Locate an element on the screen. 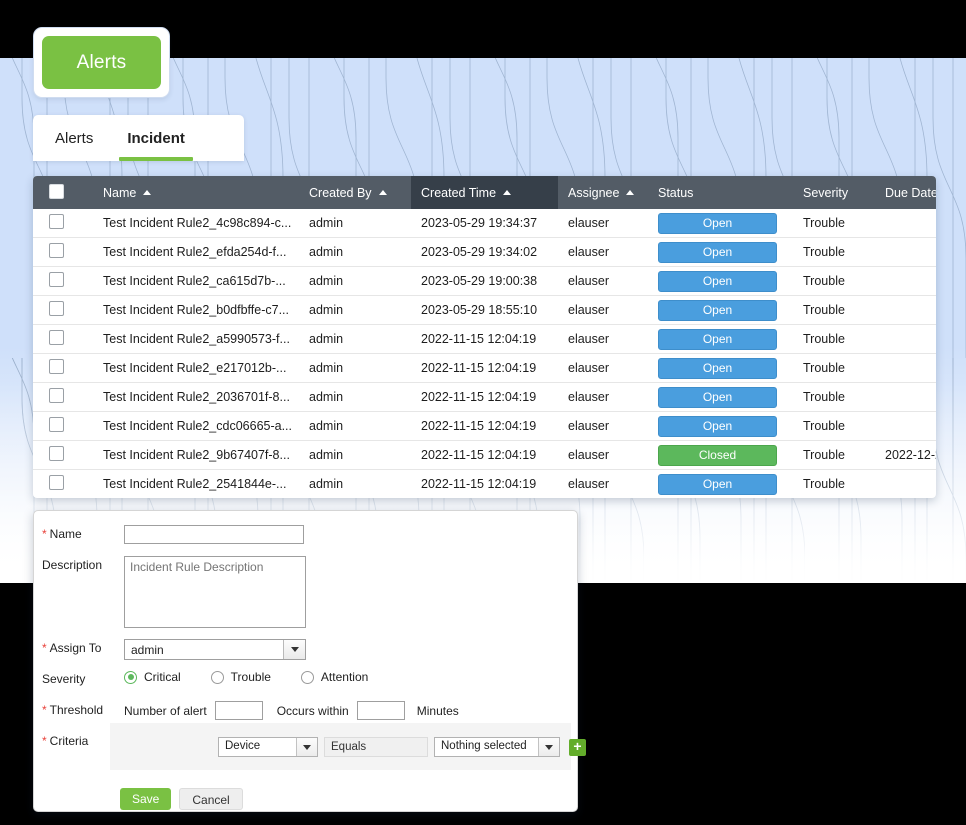 The width and height of the screenshot is (966, 825). column-header-assignee: Assignee is located at coordinates (603, 192).